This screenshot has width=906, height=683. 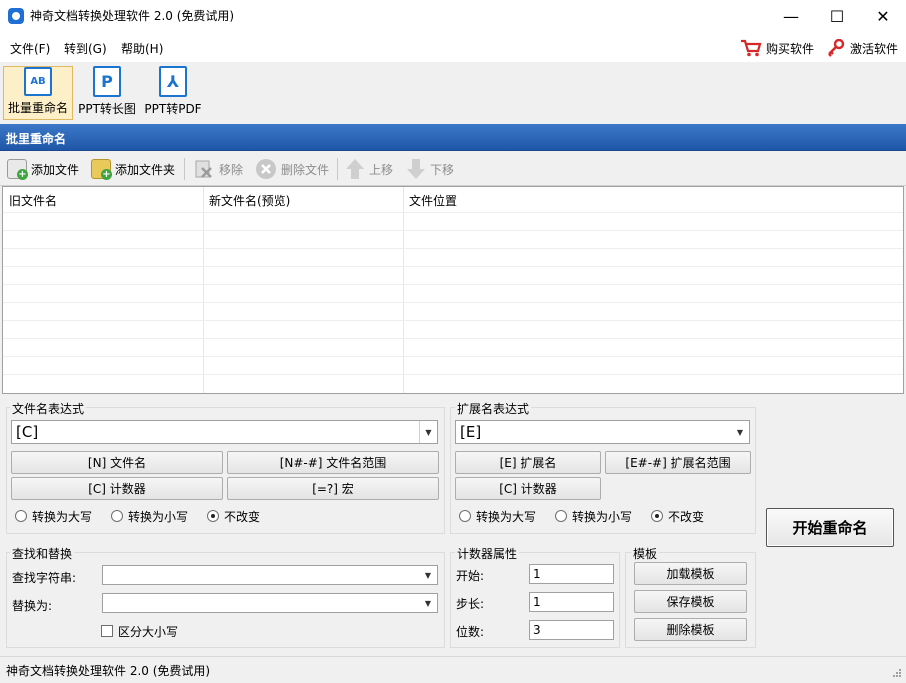 What do you see at coordinates (791, 16) in the screenshot?
I see `minimize-button: —` at bounding box center [791, 16].